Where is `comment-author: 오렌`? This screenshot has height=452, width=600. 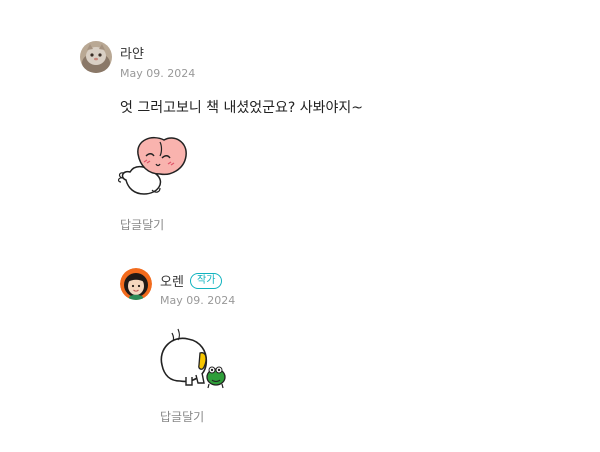 comment-author: 오렌 is located at coordinates (172, 280).